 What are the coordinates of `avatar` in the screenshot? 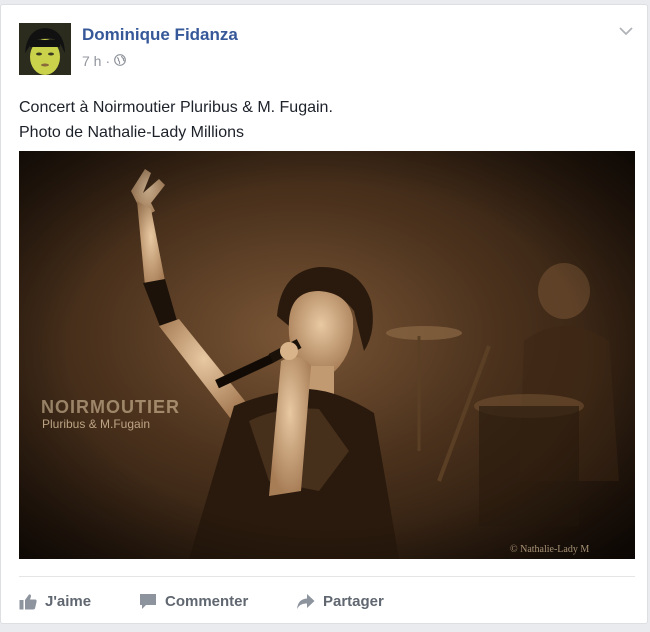 It's located at (45, 49).